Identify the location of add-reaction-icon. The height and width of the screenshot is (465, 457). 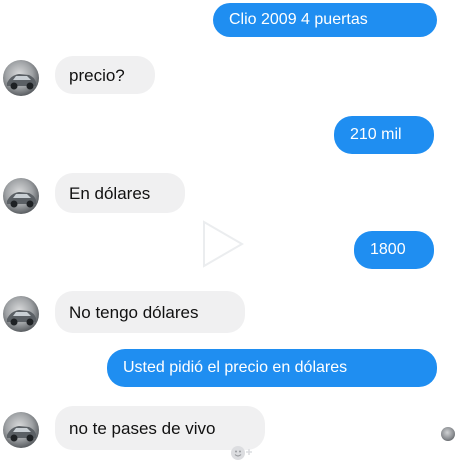
(242, 453).